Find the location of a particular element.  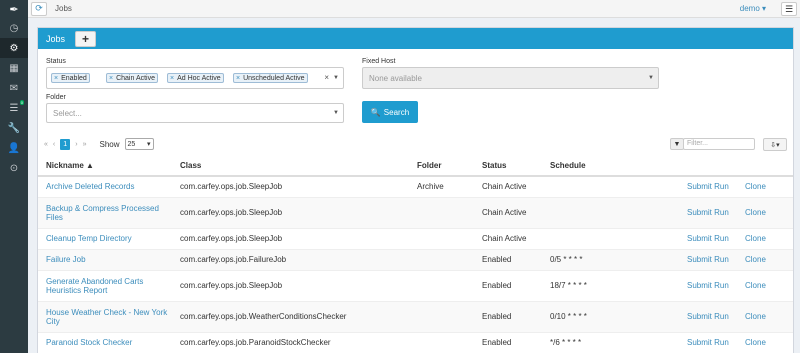

prev-page-button: ‹ is located at coordinates (54, 144).